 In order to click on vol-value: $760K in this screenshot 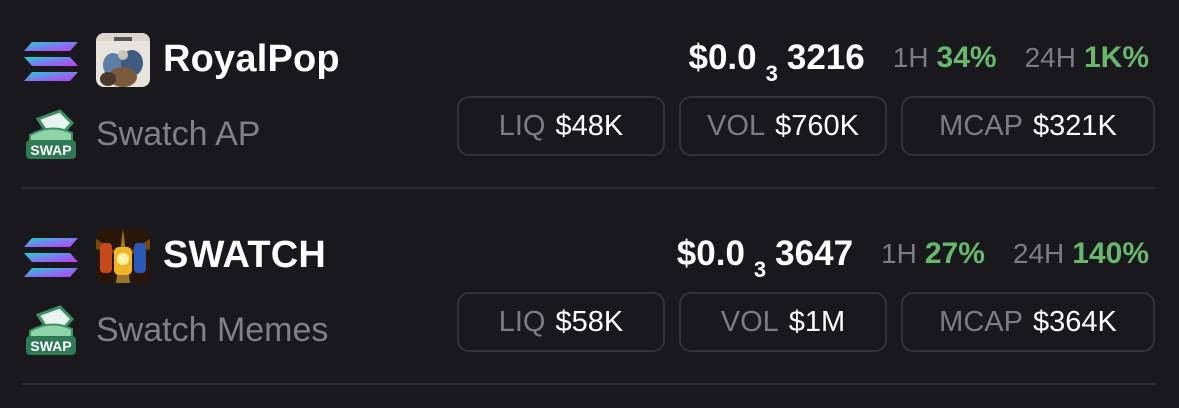, I will do `click(817, 125)`.